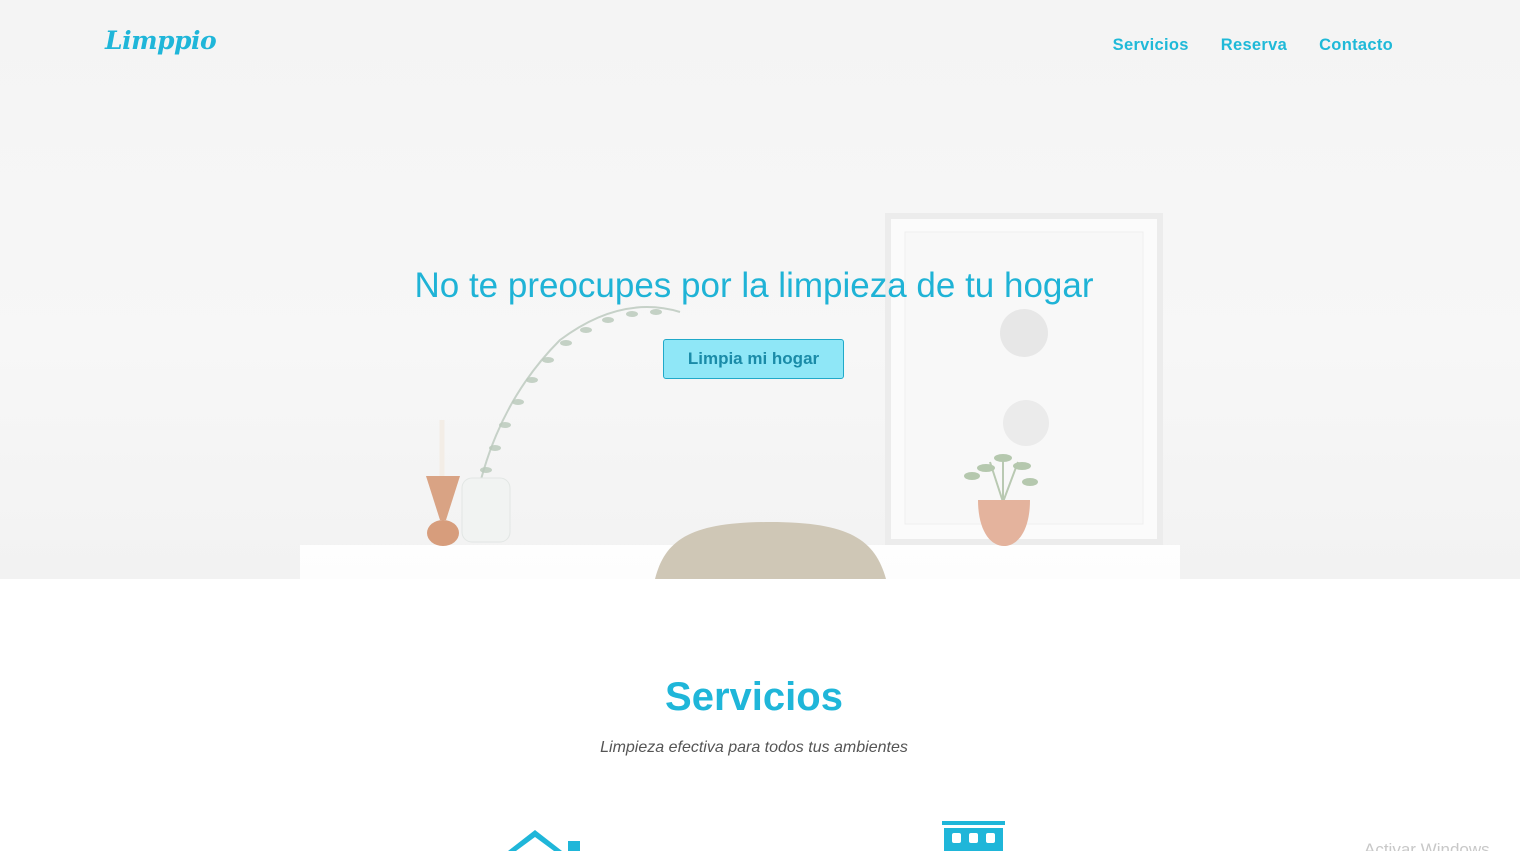  I want to click on cta-button: Limpia mi hogar, so click(753, 359).